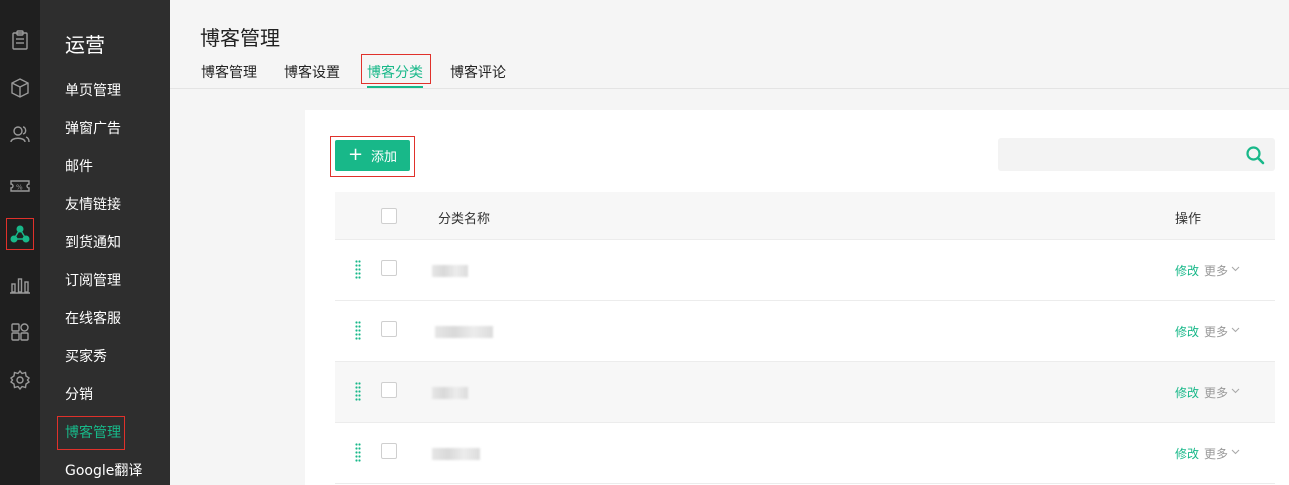  What do you see at coordinates (93, 243) in the screenshot?
I see `menu-item-arrival-notice: 到货通知` at bounding box center [93, 243].